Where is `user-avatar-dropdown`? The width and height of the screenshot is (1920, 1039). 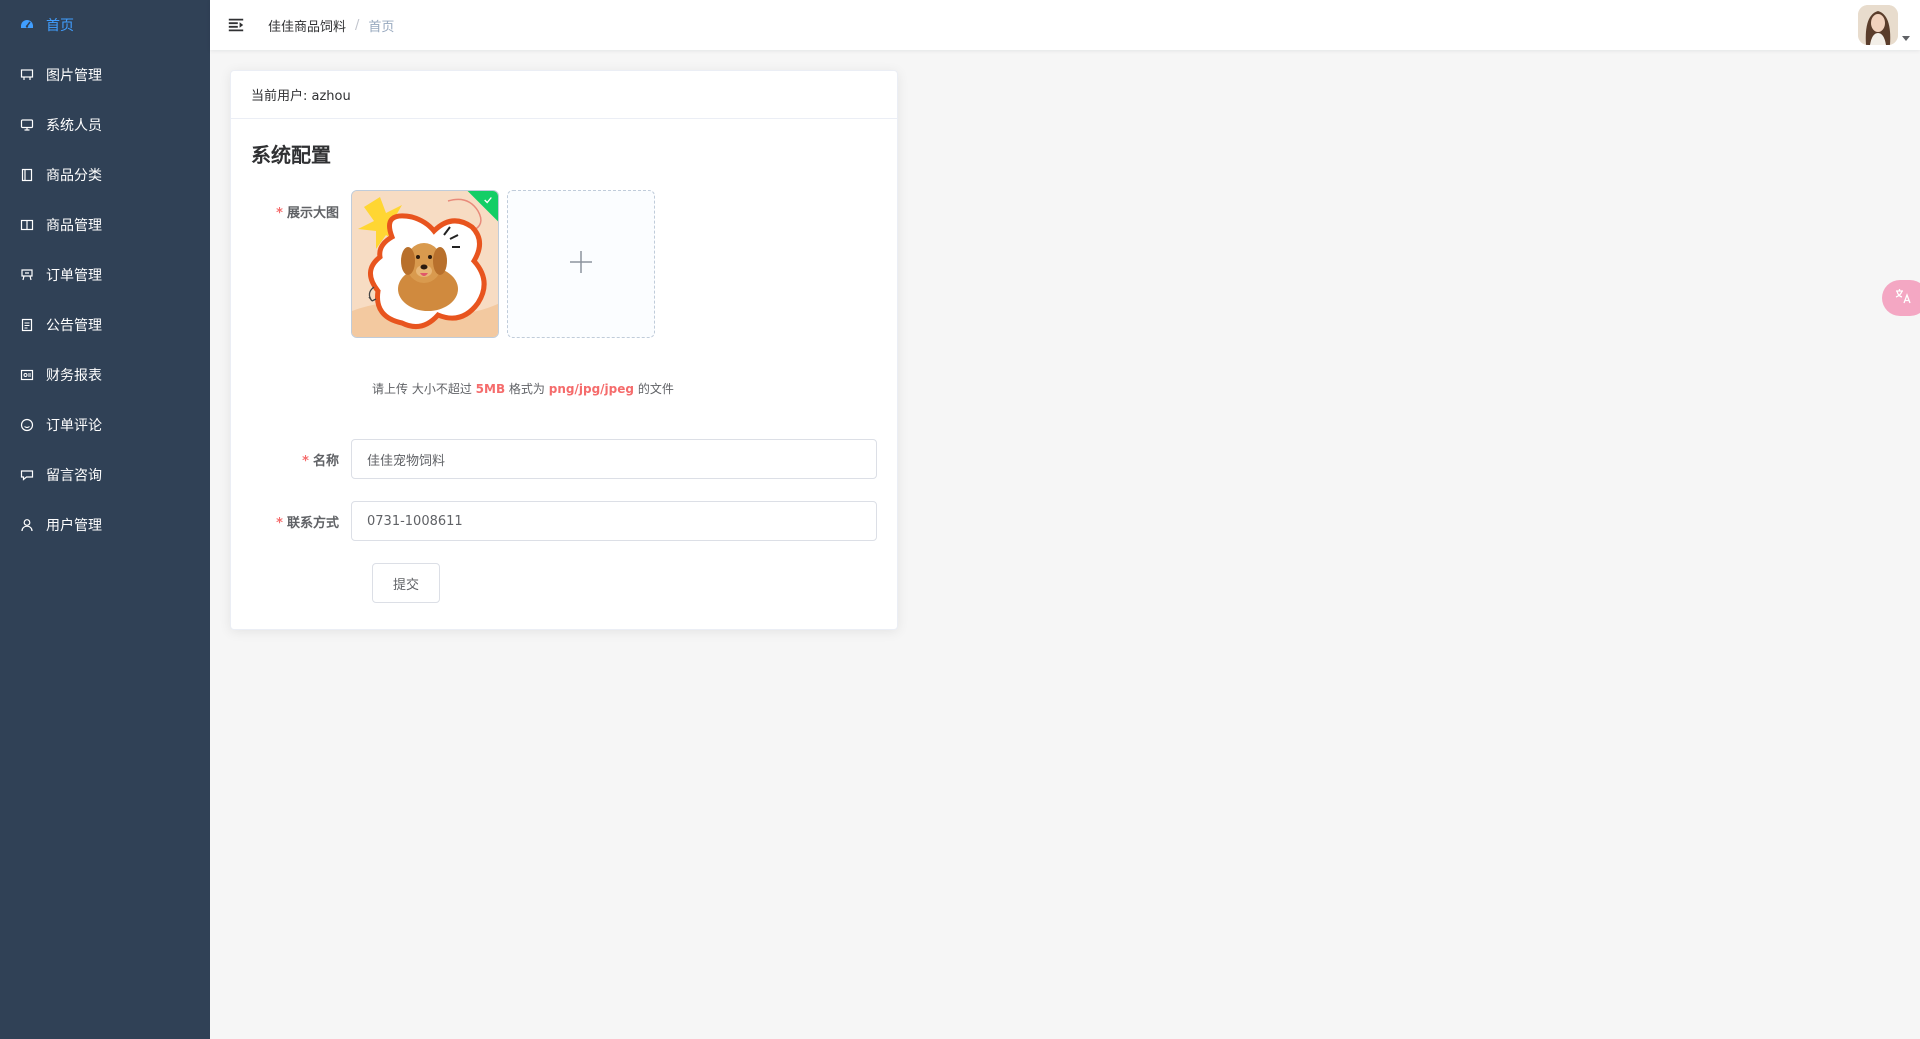 user-avatar-dropdown is located at coordinates (1884, 25).